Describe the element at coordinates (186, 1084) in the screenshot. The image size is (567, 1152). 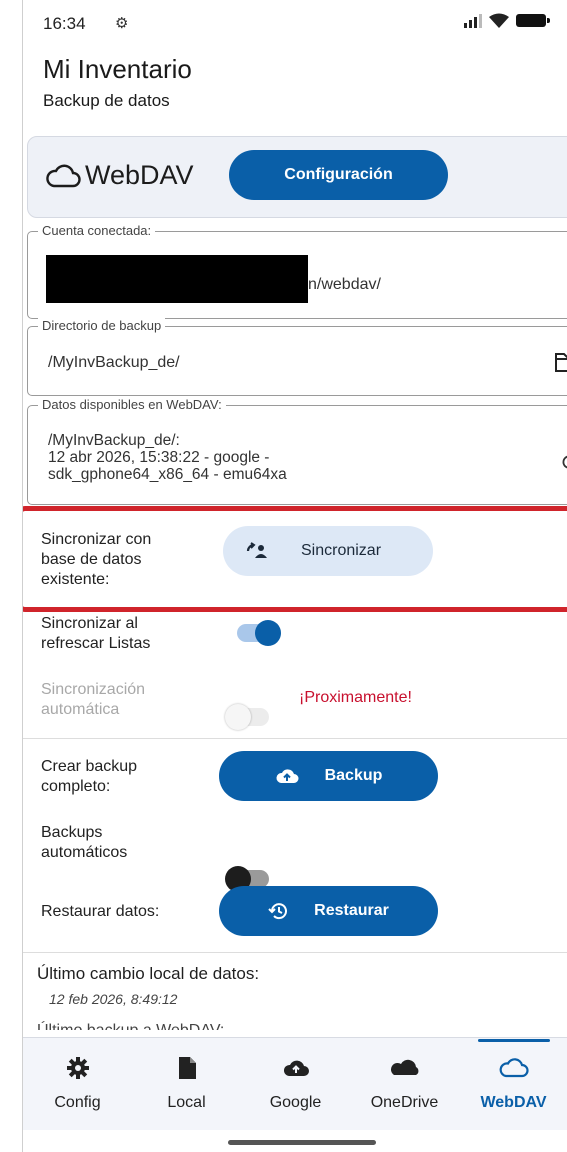
I see `nav-item-local: Local` at that location.